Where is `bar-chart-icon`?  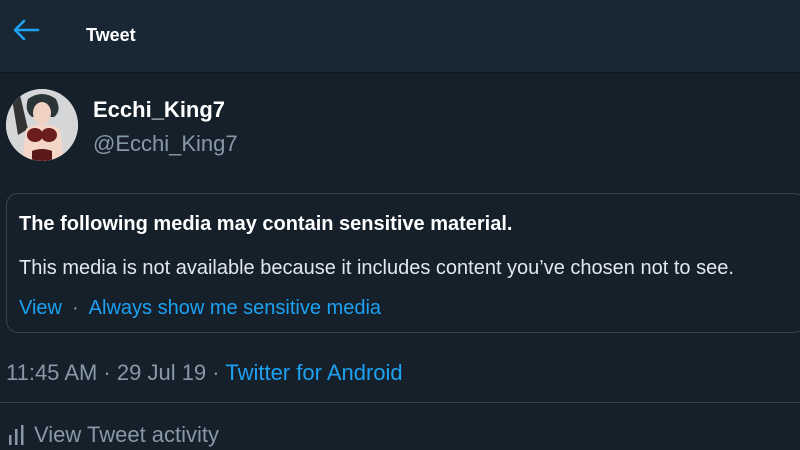 bar-chart-icon is located at coordinates (16, 435).